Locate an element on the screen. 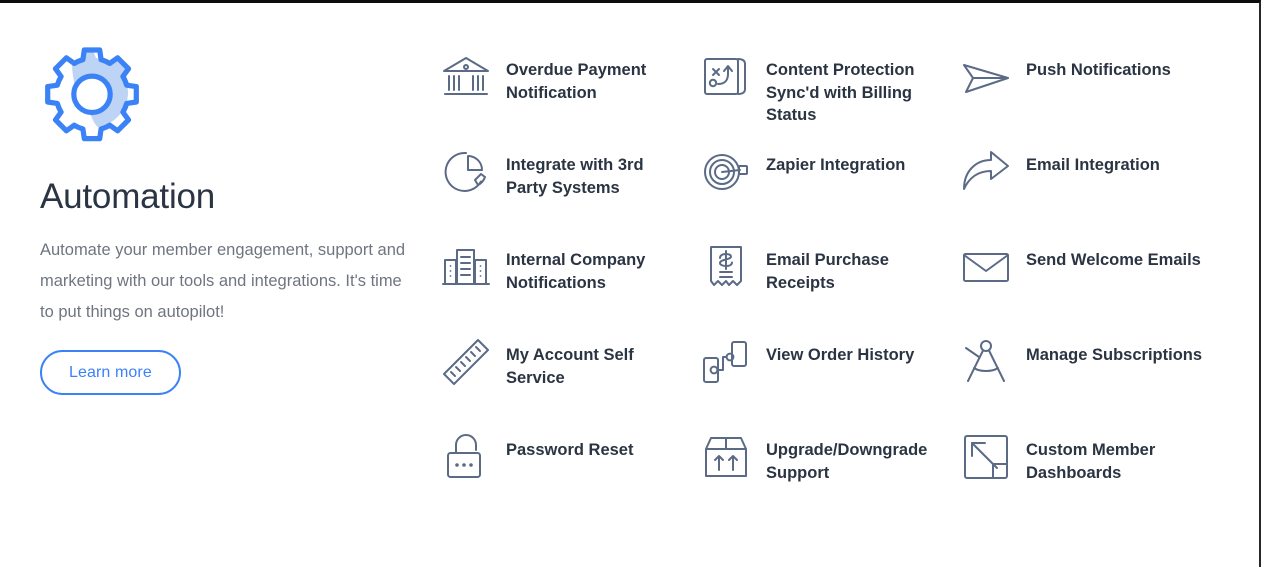 Image resolution: width=1261 pixels, height=567 pixels. feature-label: Integrate with 3rd Party Systems is located at coordinates (575, 176).